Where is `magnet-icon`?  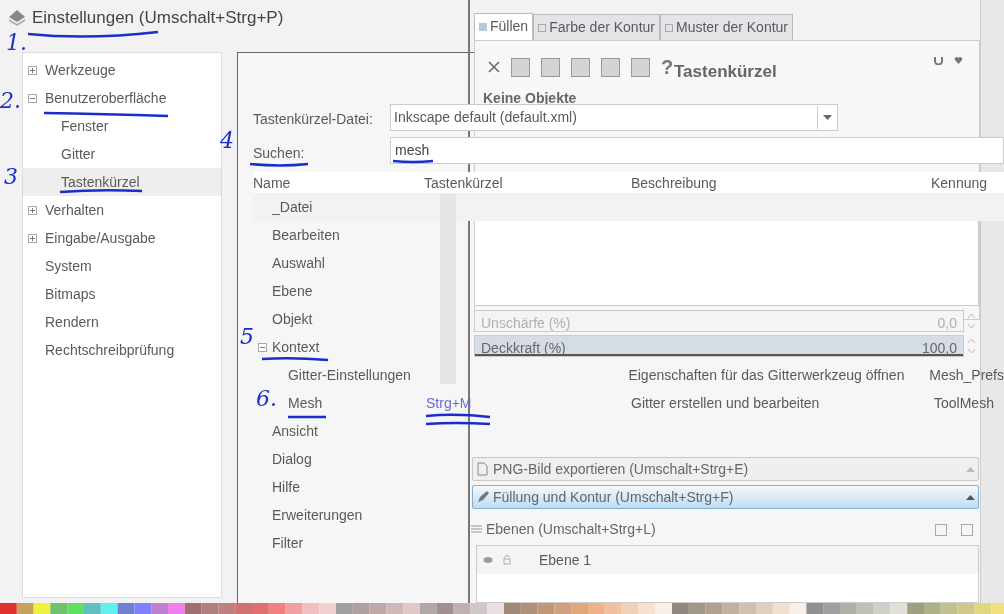 magnet-icon is located at coordinates (938, 60).